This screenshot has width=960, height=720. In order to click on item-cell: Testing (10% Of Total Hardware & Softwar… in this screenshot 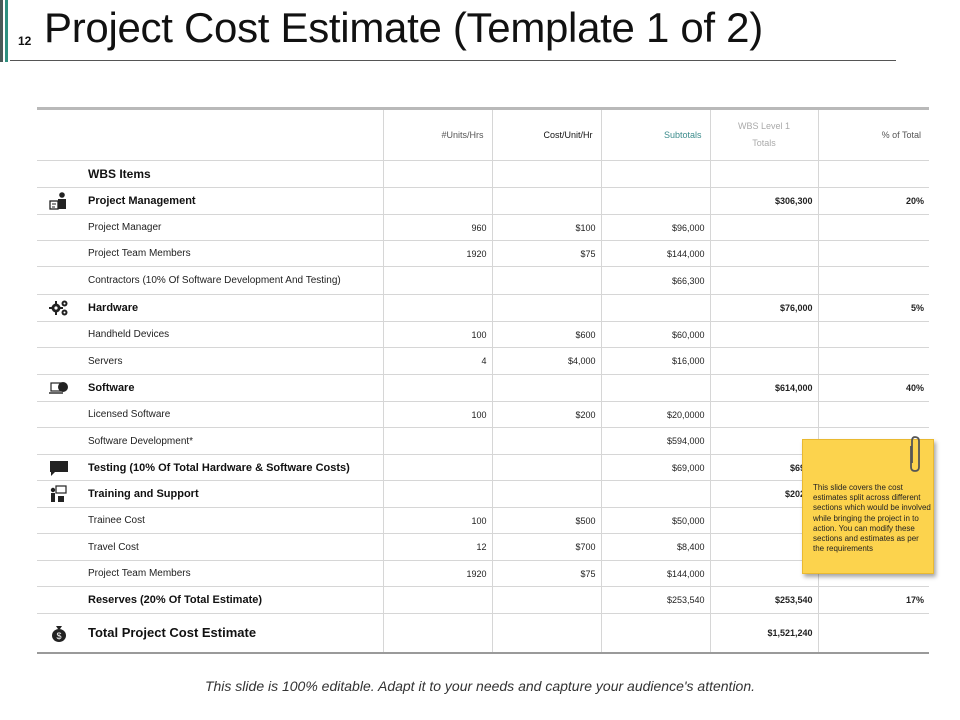, I will do `click(210, 467)`.